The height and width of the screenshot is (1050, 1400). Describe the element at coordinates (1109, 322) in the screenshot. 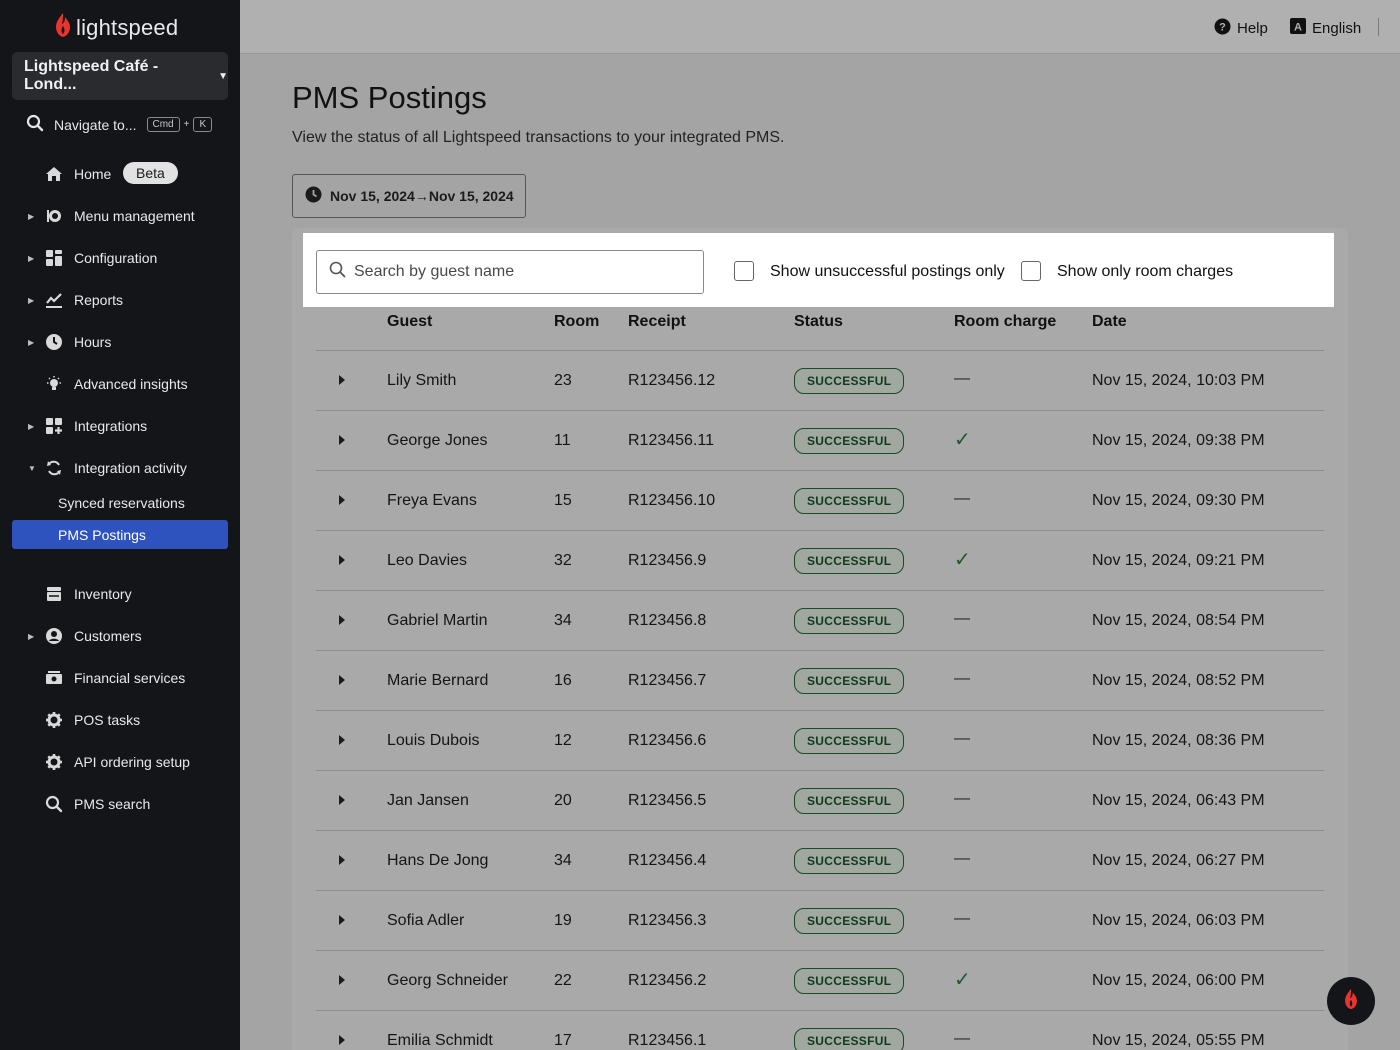

I see `column-header-date: Date` at that location.